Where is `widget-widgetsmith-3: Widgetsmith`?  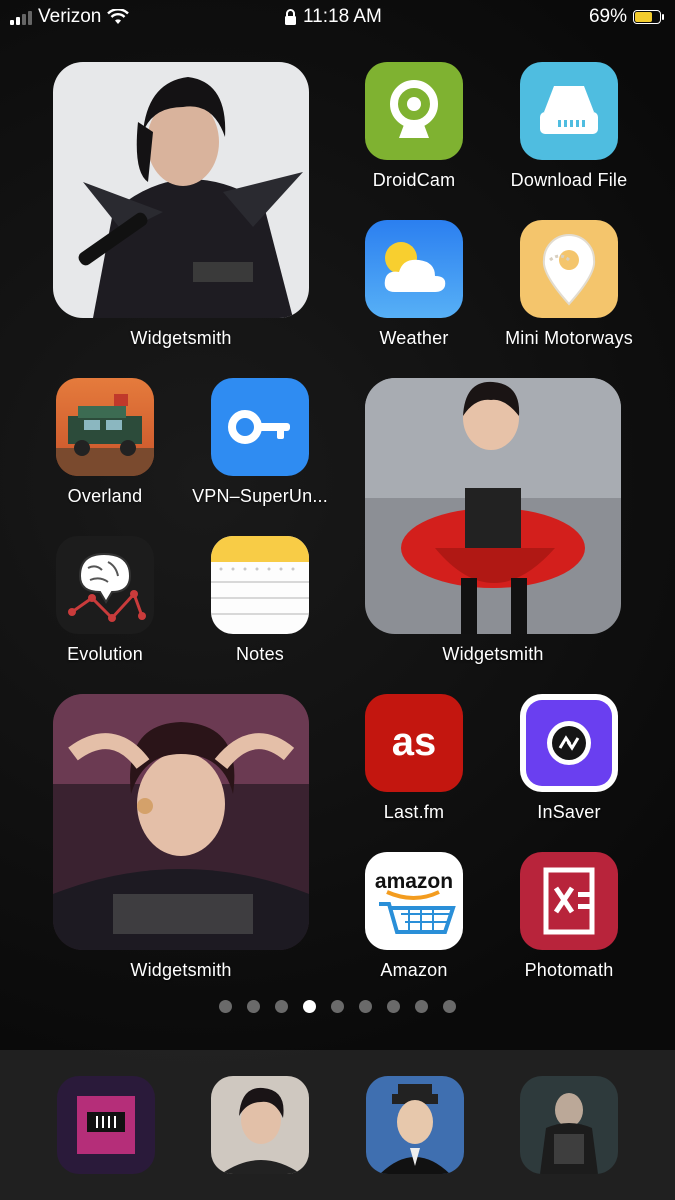 widget-widgetsmith-3: Widgetsmith is located at coordinates (181, 837).